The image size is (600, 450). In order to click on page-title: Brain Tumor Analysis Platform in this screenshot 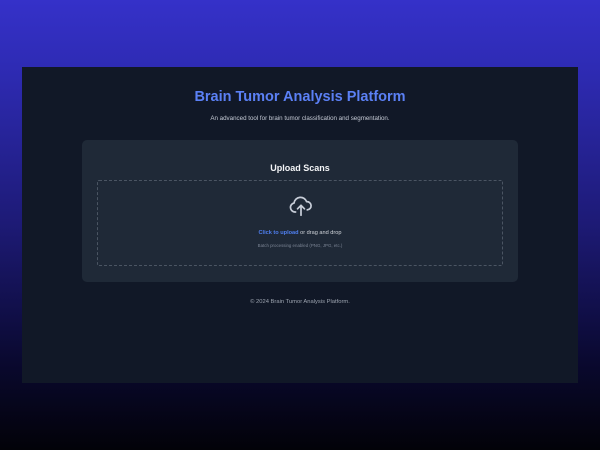, I will do `click(300, 97)`.